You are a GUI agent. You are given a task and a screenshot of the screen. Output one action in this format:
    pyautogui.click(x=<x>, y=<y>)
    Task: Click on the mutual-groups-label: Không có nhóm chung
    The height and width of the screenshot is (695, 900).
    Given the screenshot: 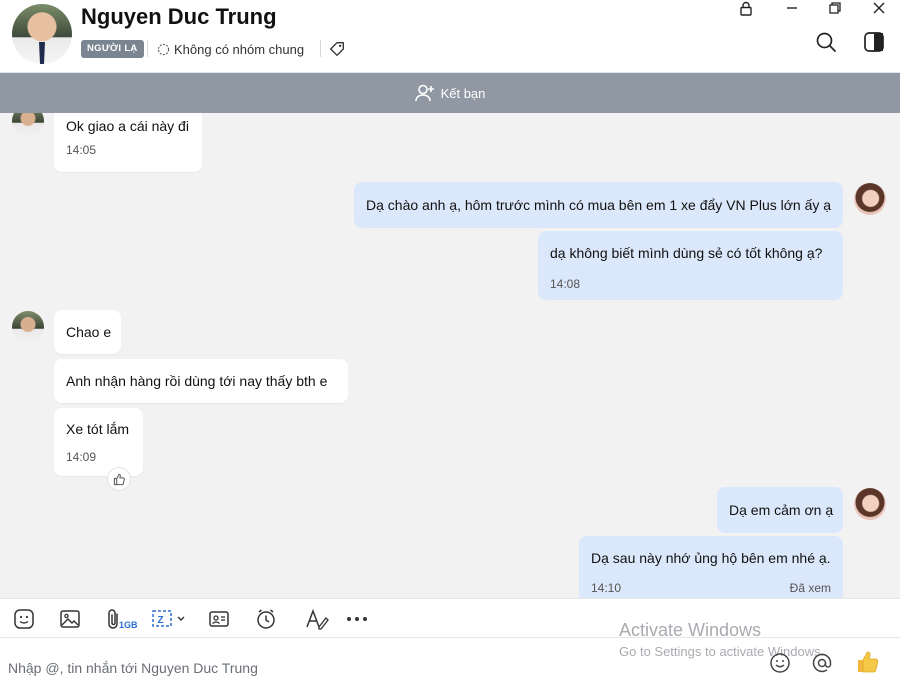 What is the action you would take?
    pyautogui.click(x=239, y=49)
    